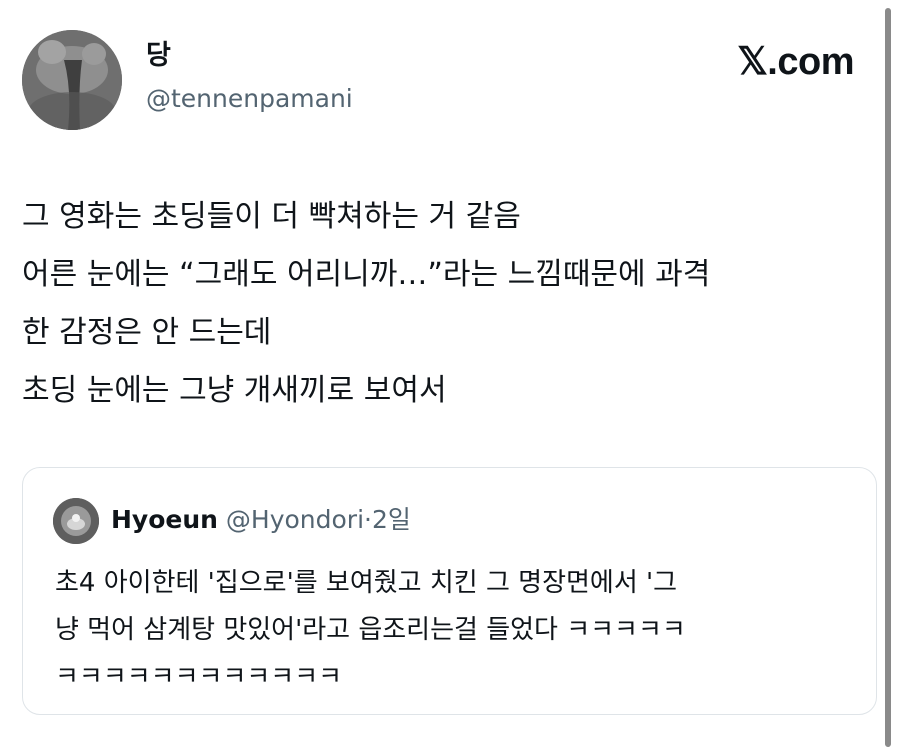 This screenshot has height=747, width=900. I want to click on quote-header: Hyoeun @Hyondori·2일, so click(261, 520).